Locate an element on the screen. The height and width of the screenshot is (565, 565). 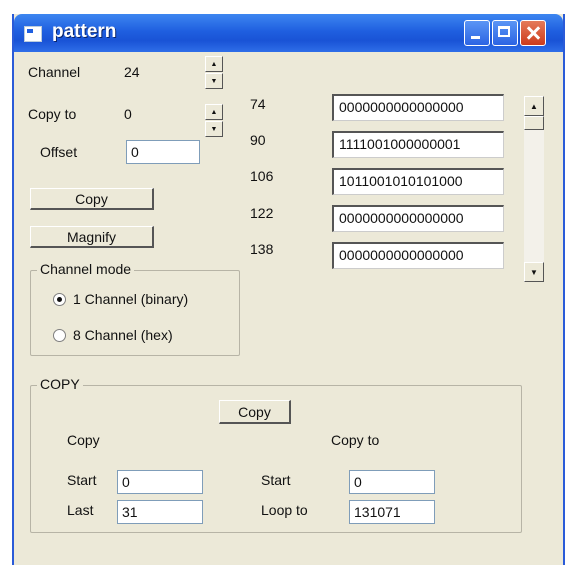
row-bits: 1011001010101000 is located at coordinates (418, 181).